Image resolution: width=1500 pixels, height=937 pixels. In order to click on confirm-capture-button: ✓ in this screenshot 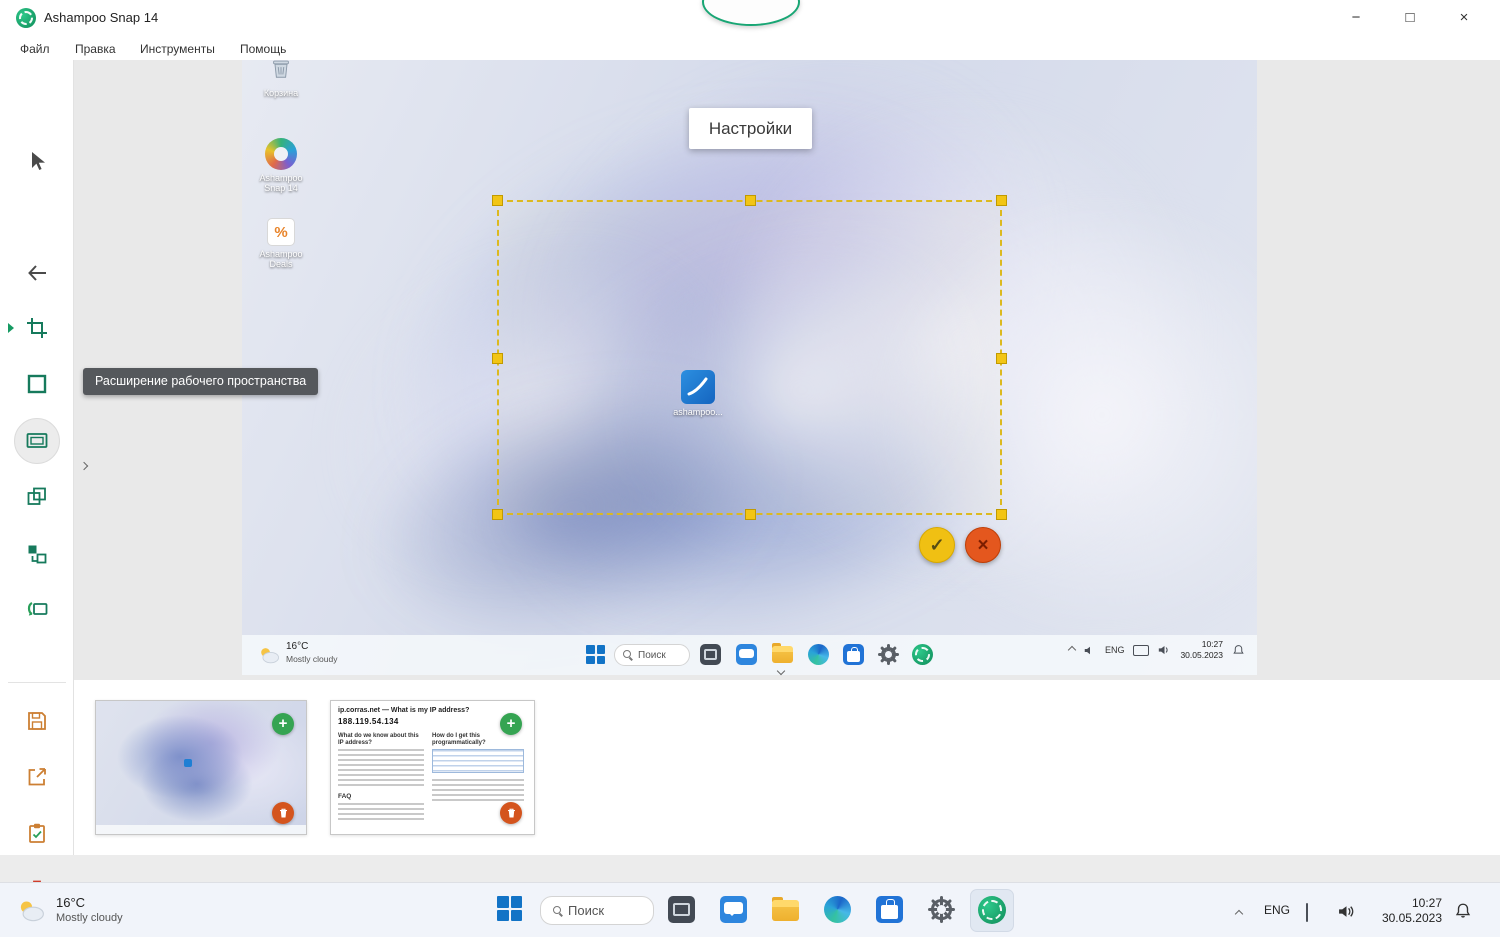, I will do `click(937, 545)`.